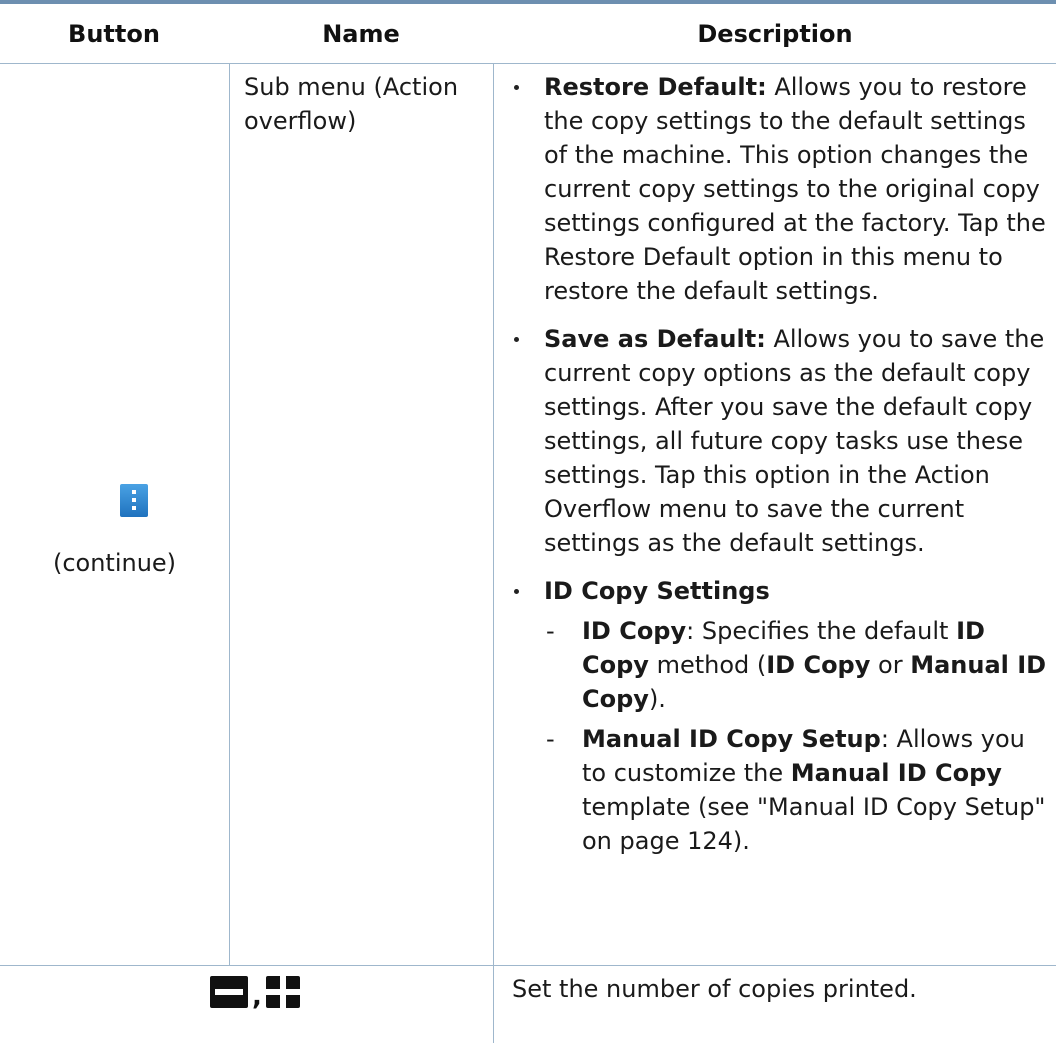 This screenshot has width=1056, height=1043. Describe the element at coordinates (657, 591) in the screenshot. I see `item-term: ID Copy Settings` at that location.